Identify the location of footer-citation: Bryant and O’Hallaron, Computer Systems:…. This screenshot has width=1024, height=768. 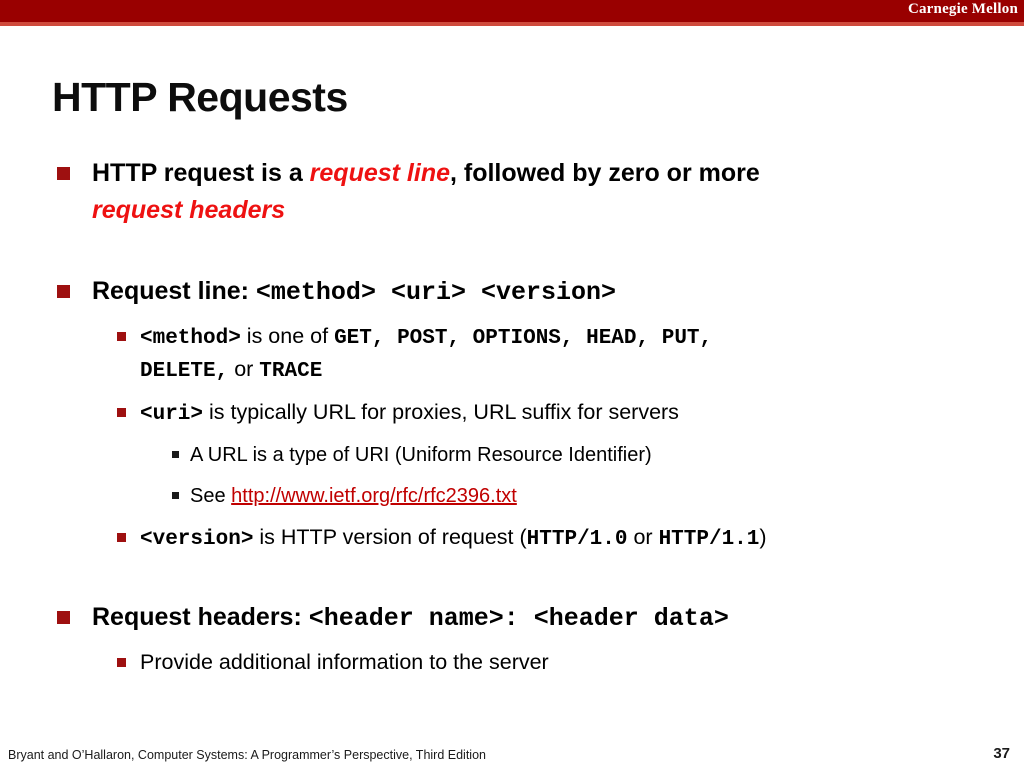
(247, 755).